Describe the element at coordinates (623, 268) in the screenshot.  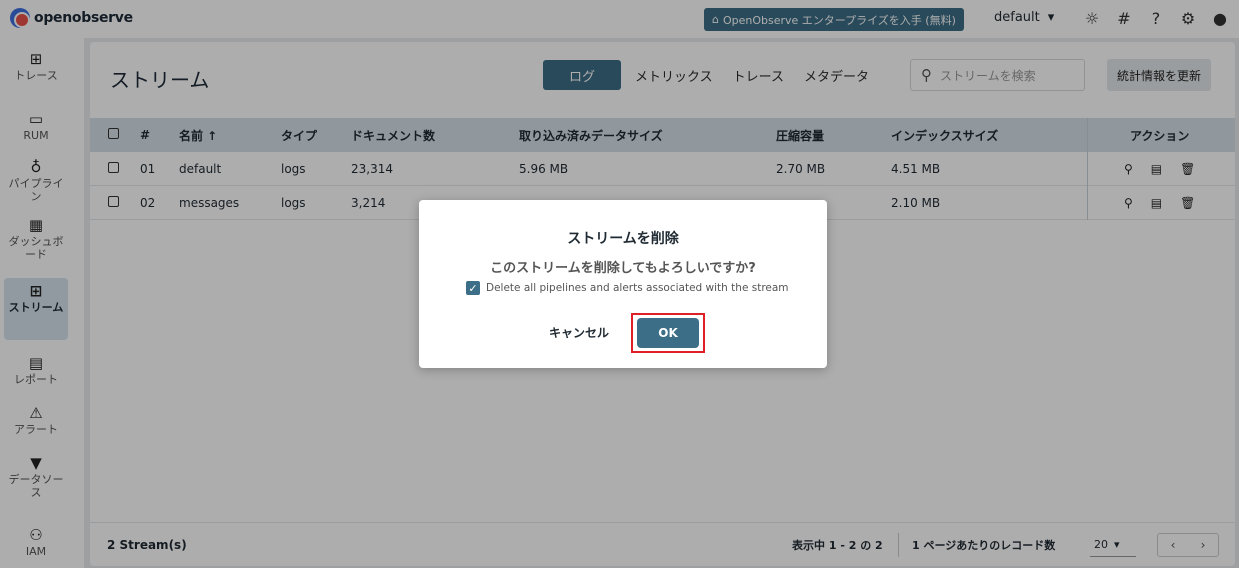
I see `dialog-message: このストリームを削除してもよろしいですか?` at that location.